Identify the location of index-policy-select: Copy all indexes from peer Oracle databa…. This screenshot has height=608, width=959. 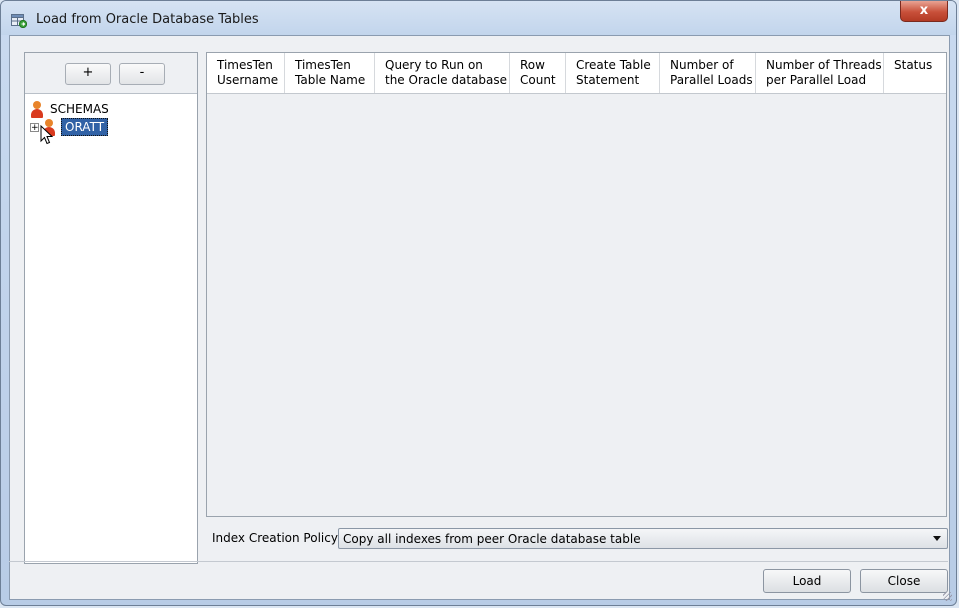
(643, 538).